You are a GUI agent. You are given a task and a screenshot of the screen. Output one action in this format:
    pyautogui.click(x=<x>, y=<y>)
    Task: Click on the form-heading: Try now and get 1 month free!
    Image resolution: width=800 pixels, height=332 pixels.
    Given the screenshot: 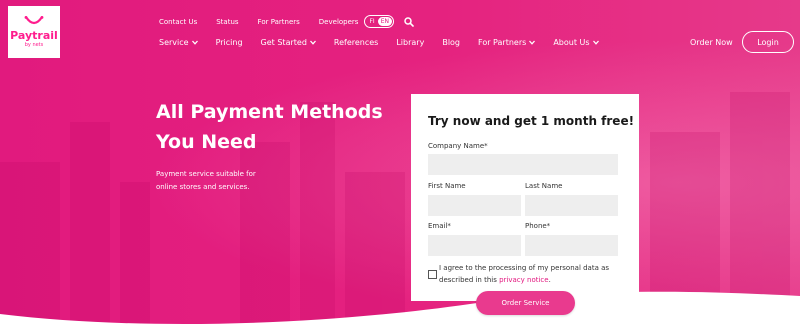 What is the action you would take?
    pyautogui.click(x=531, y=121)
    